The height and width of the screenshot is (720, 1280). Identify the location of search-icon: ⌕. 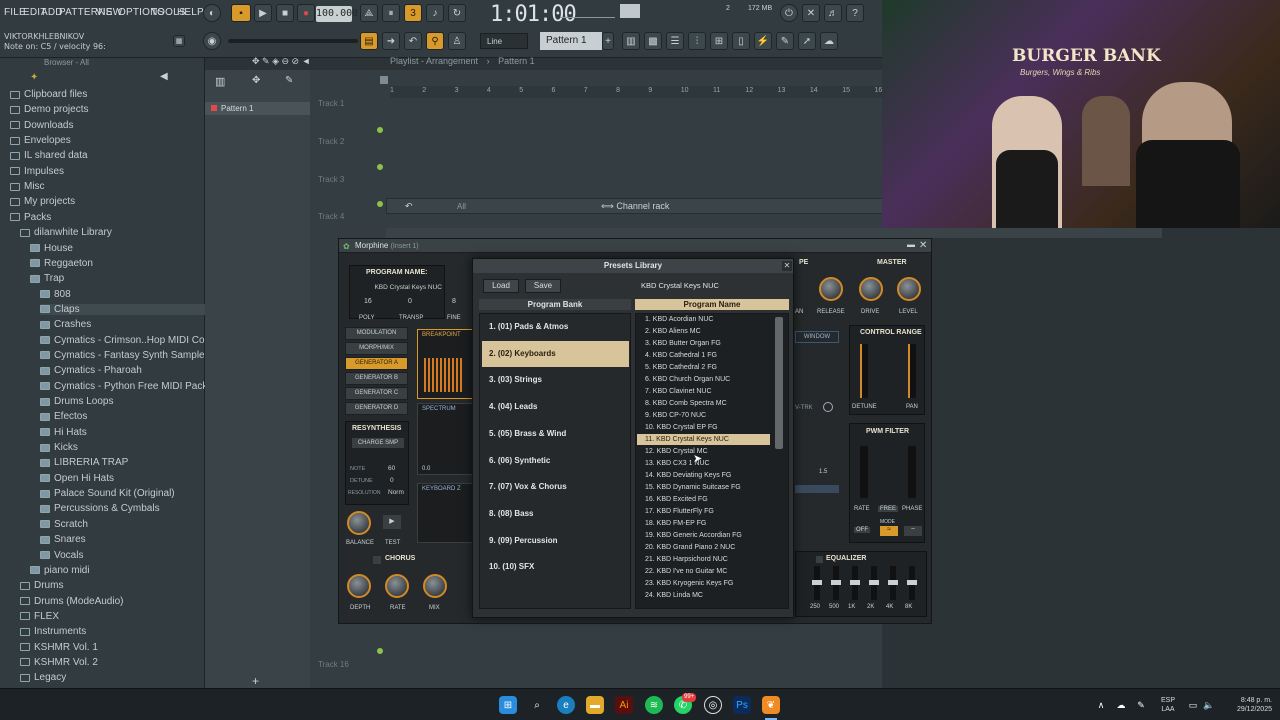
(537, 705).